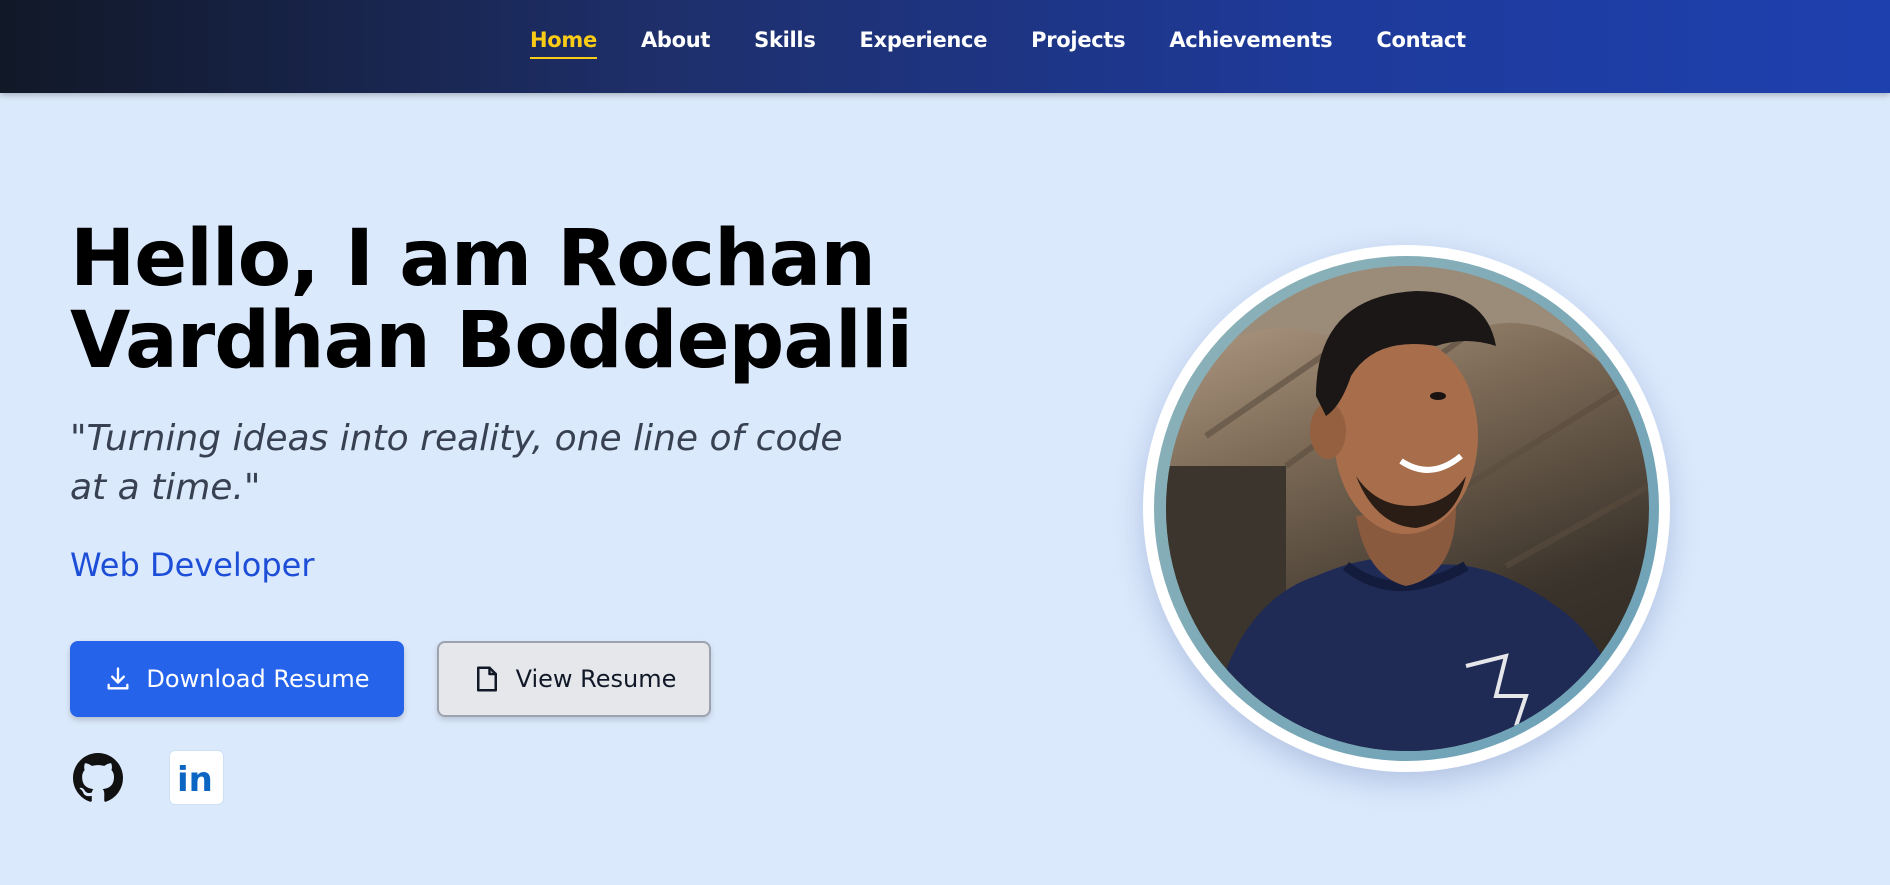 The width and height of the screenshot is (1890, 885). What do you see at coordinates (491, 341) in the screenshot?
I see `hero-title-line2: Vardhan Boddepalli` at bounding box center [491, 341].